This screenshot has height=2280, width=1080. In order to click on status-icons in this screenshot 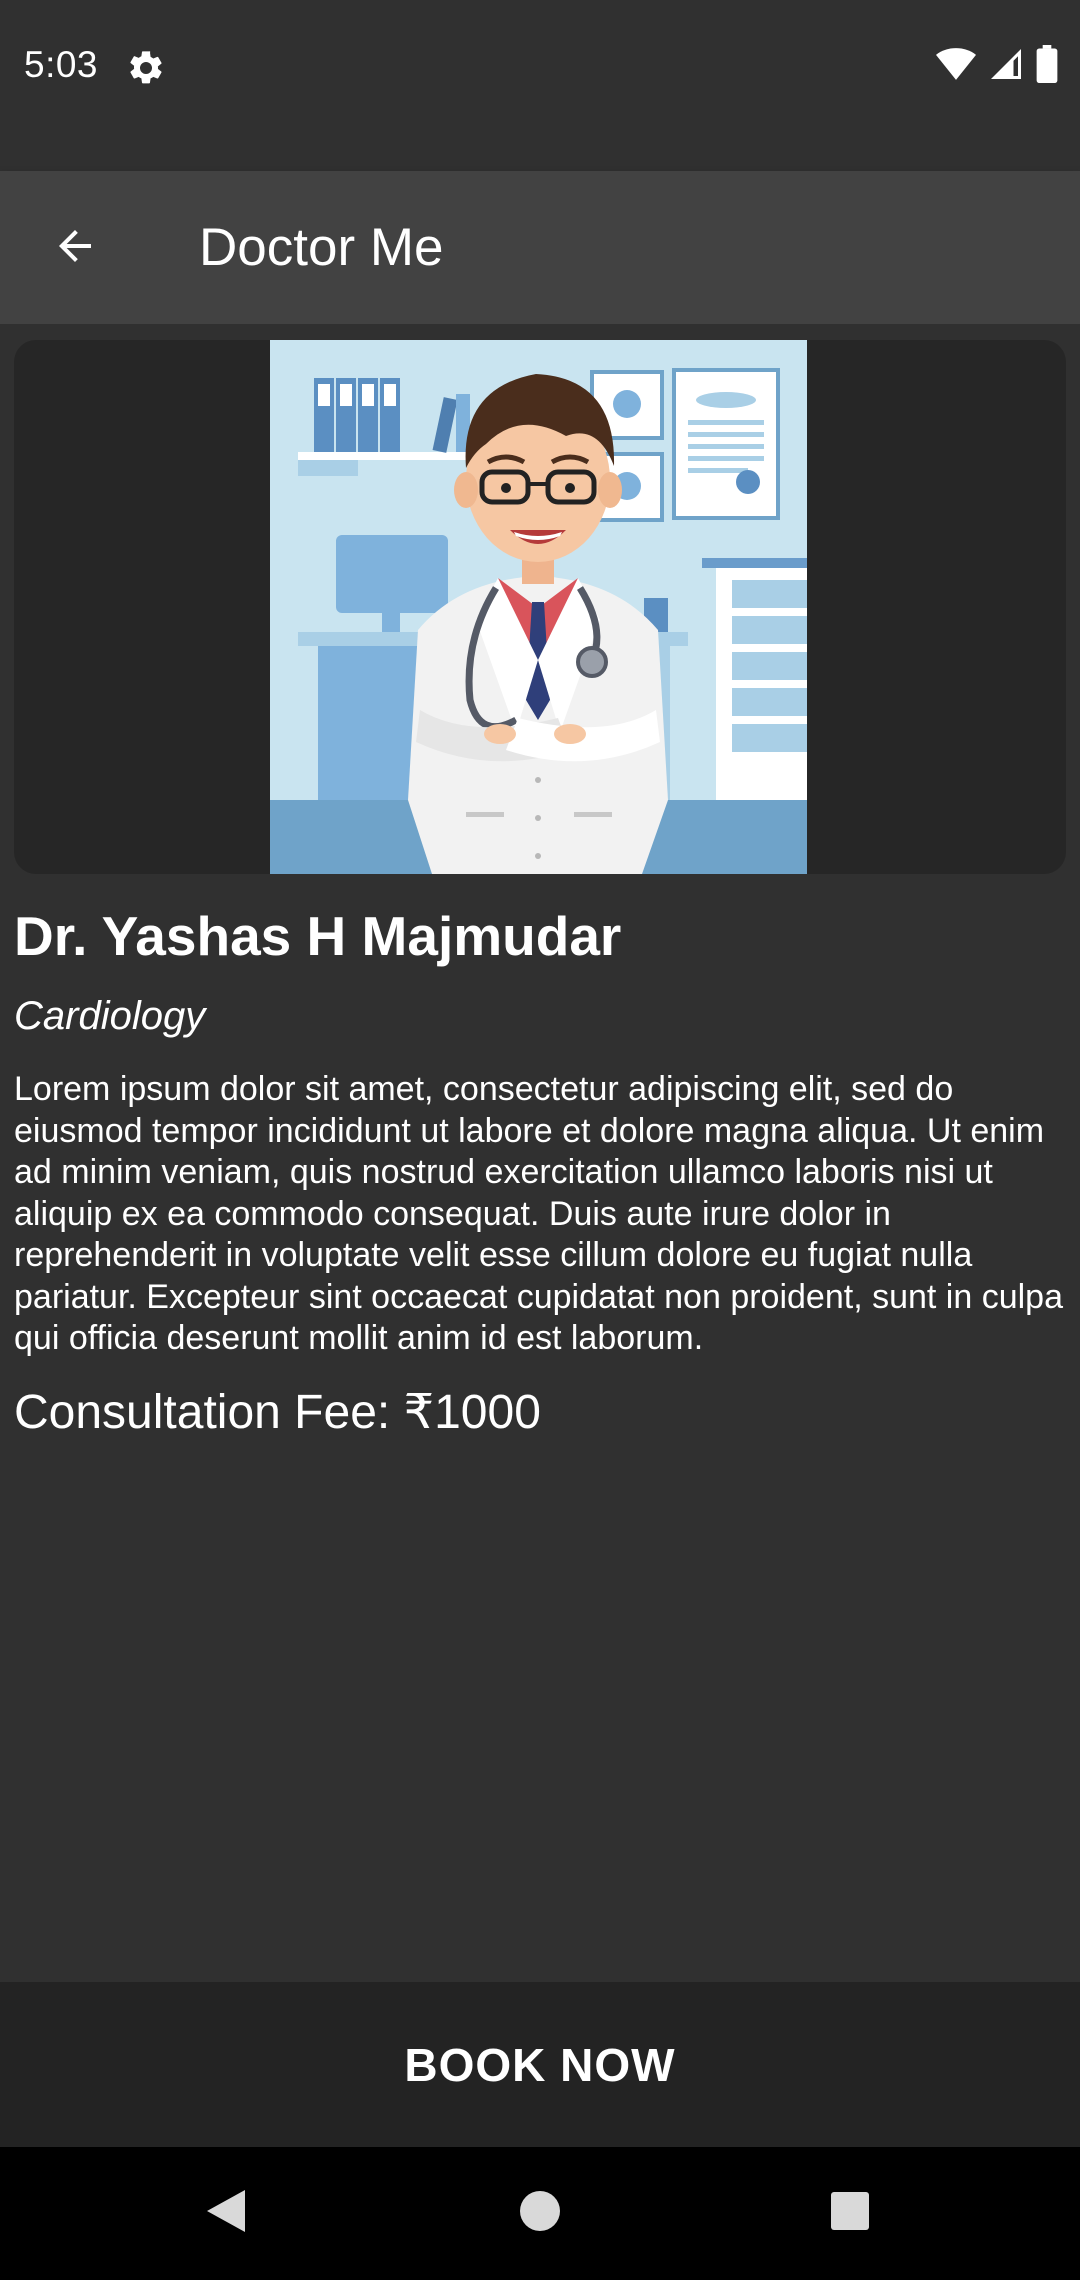, I will do `click(997, 66)`.